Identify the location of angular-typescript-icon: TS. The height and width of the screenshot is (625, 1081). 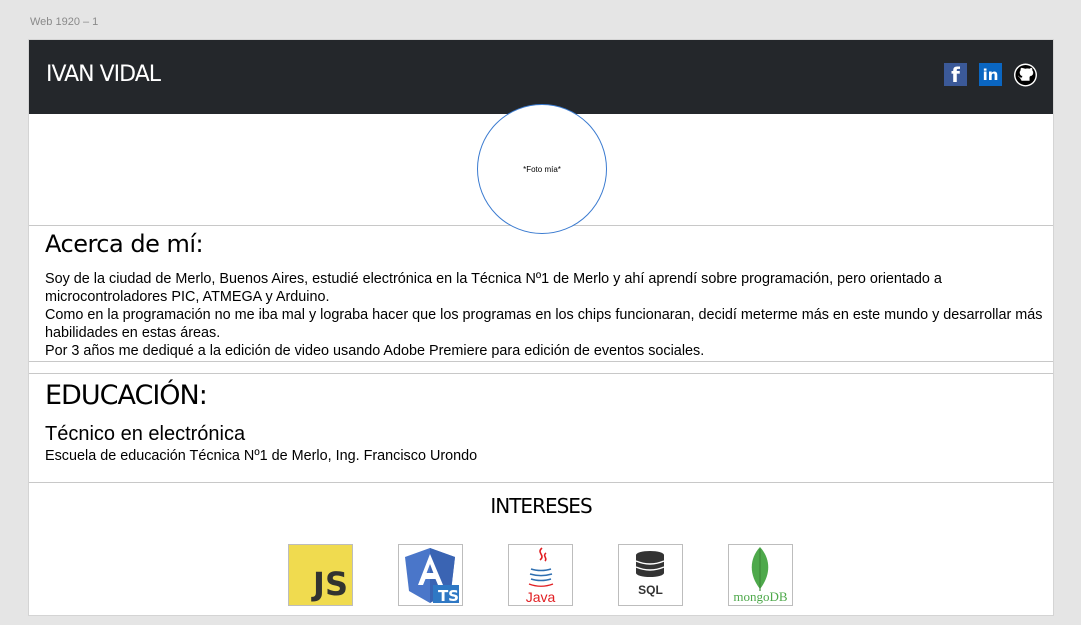
(430, 575).